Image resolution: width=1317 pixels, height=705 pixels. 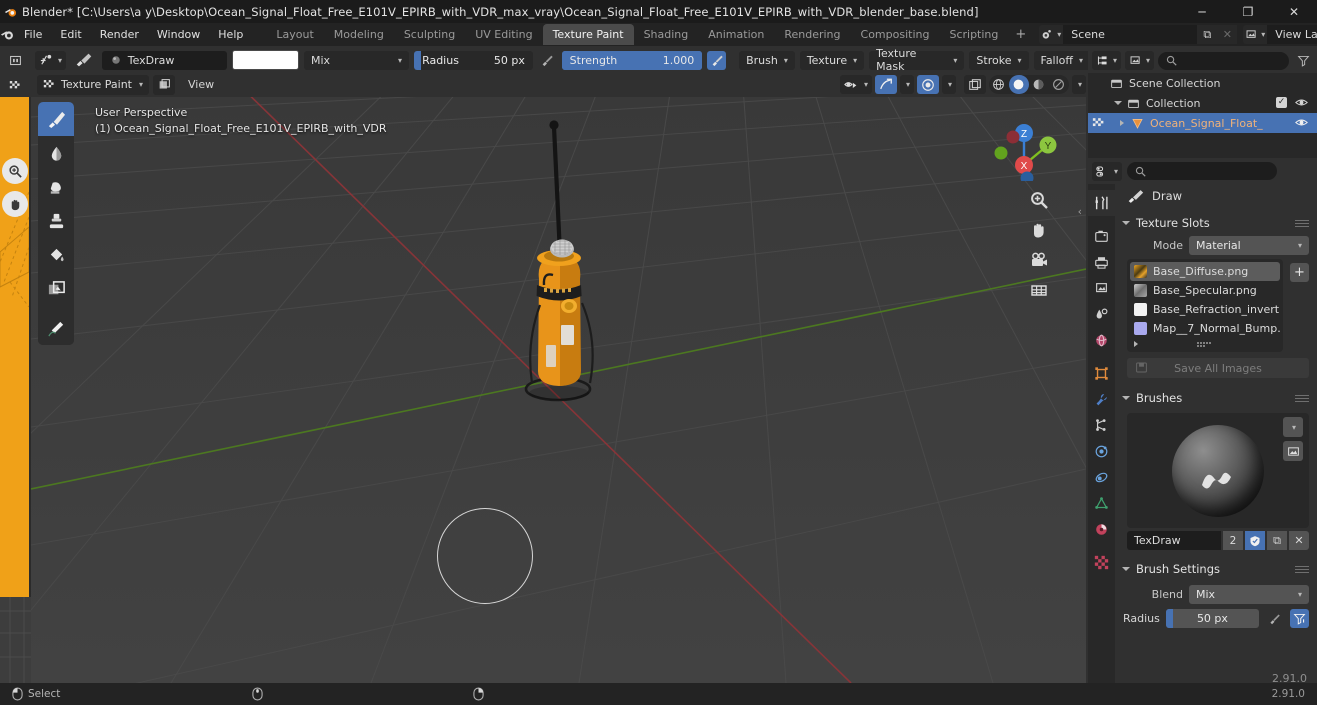 What do you see at coordinates (1078, 84) in the screenshot?
I see `shading-dropdown: ▾` at bounding box center [1078, 84].